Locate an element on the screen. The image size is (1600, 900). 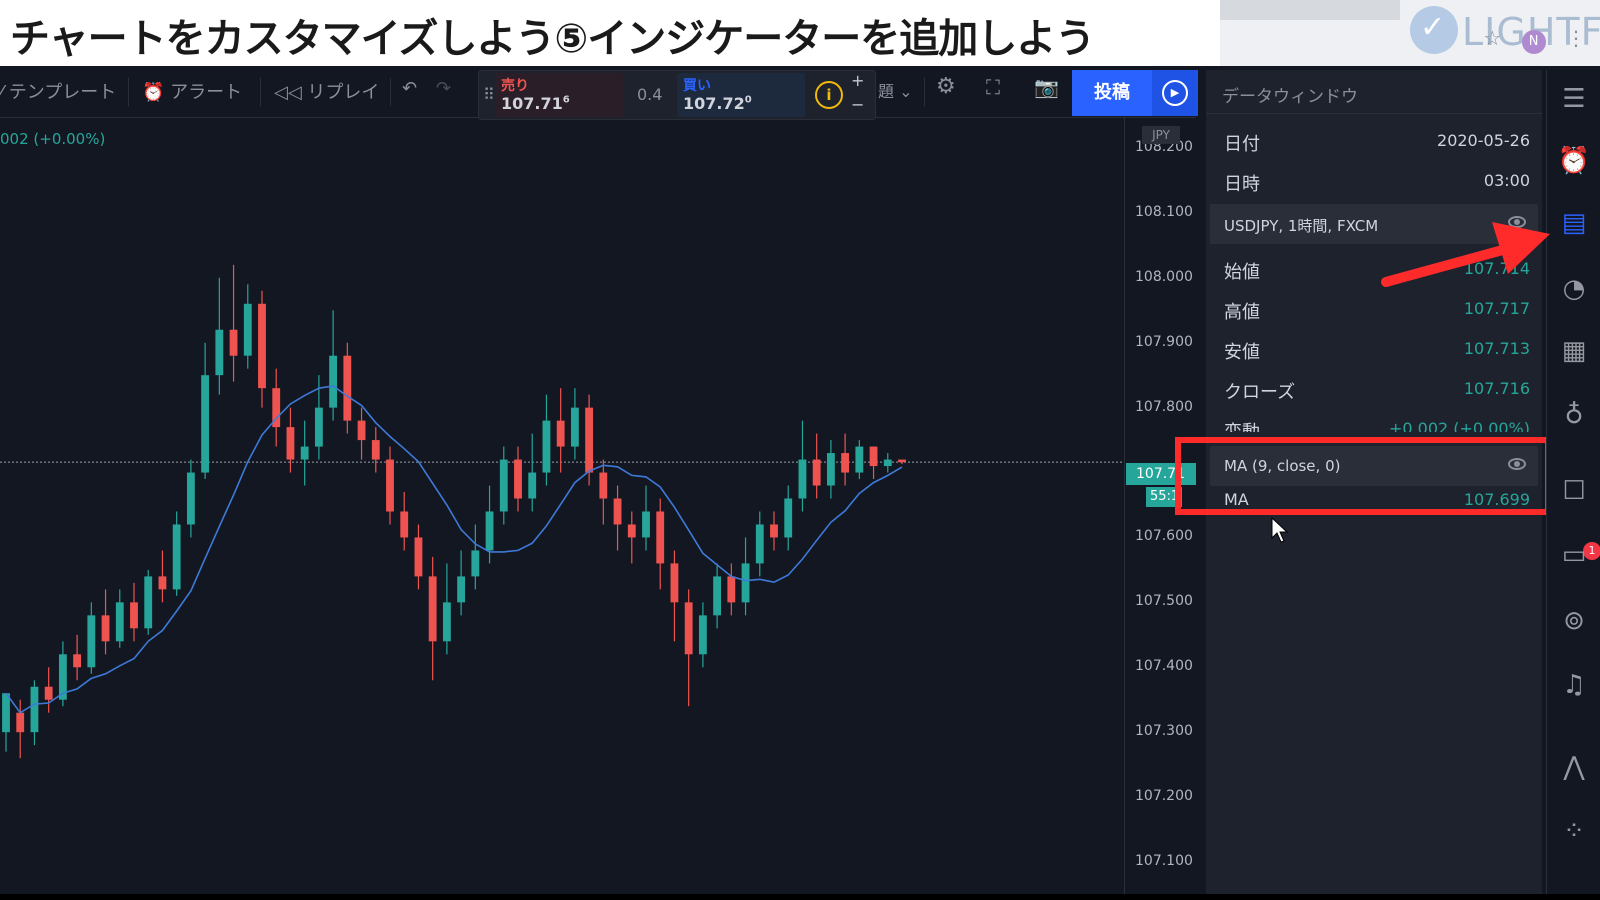
redo-button: ↷ is located at coordinates (443, 88).